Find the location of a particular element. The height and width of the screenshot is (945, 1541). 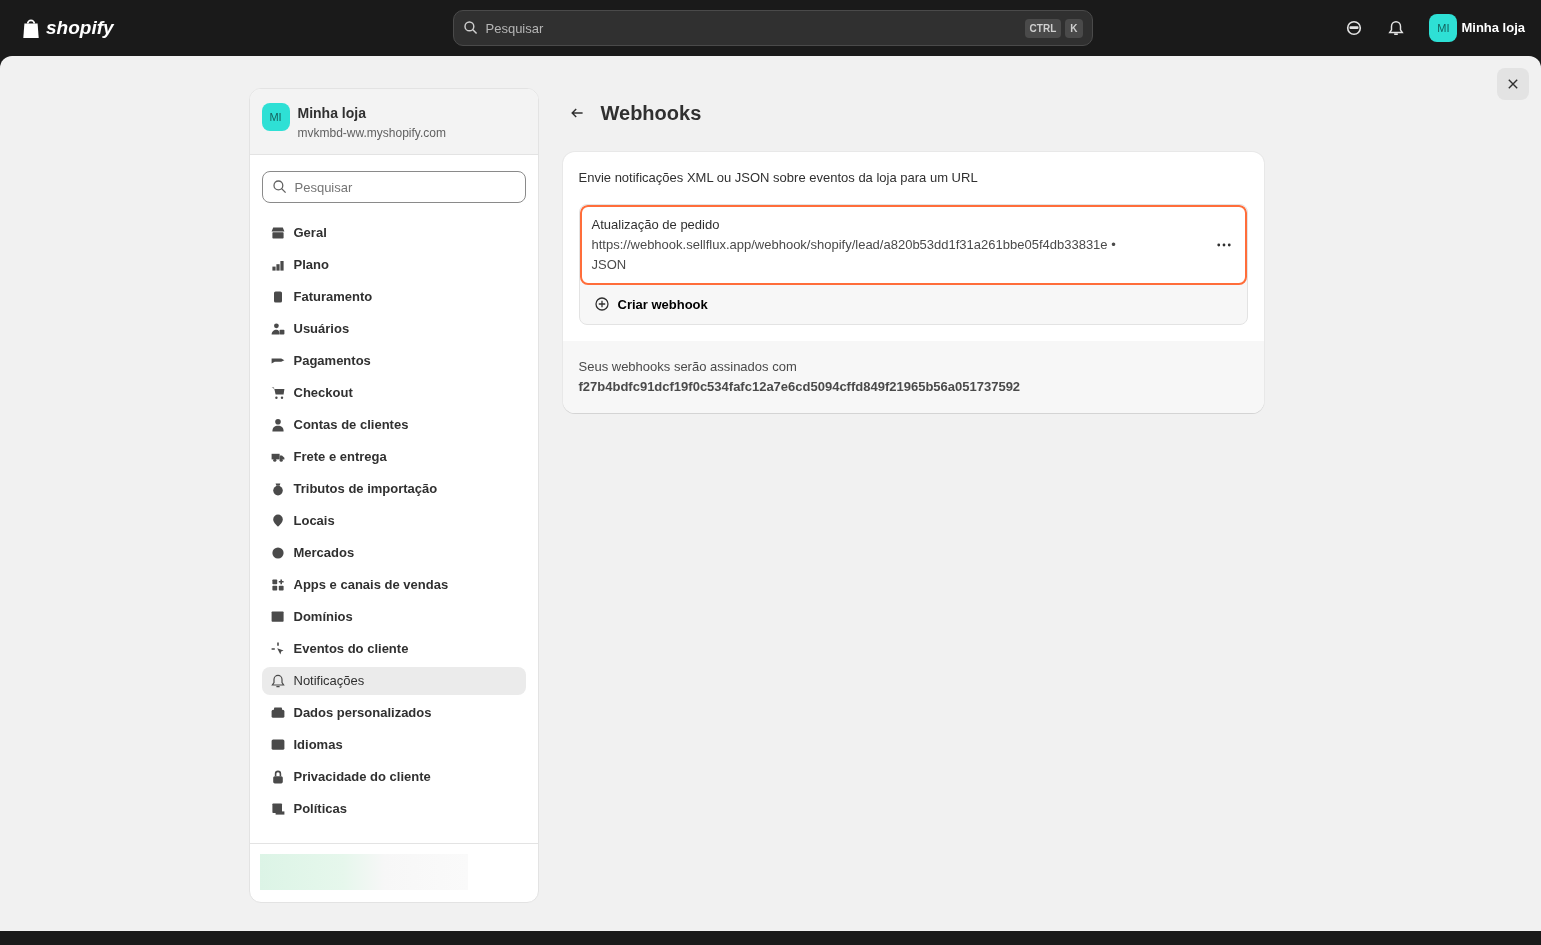

plus-circle-icon is located at coordinates (601, 304).